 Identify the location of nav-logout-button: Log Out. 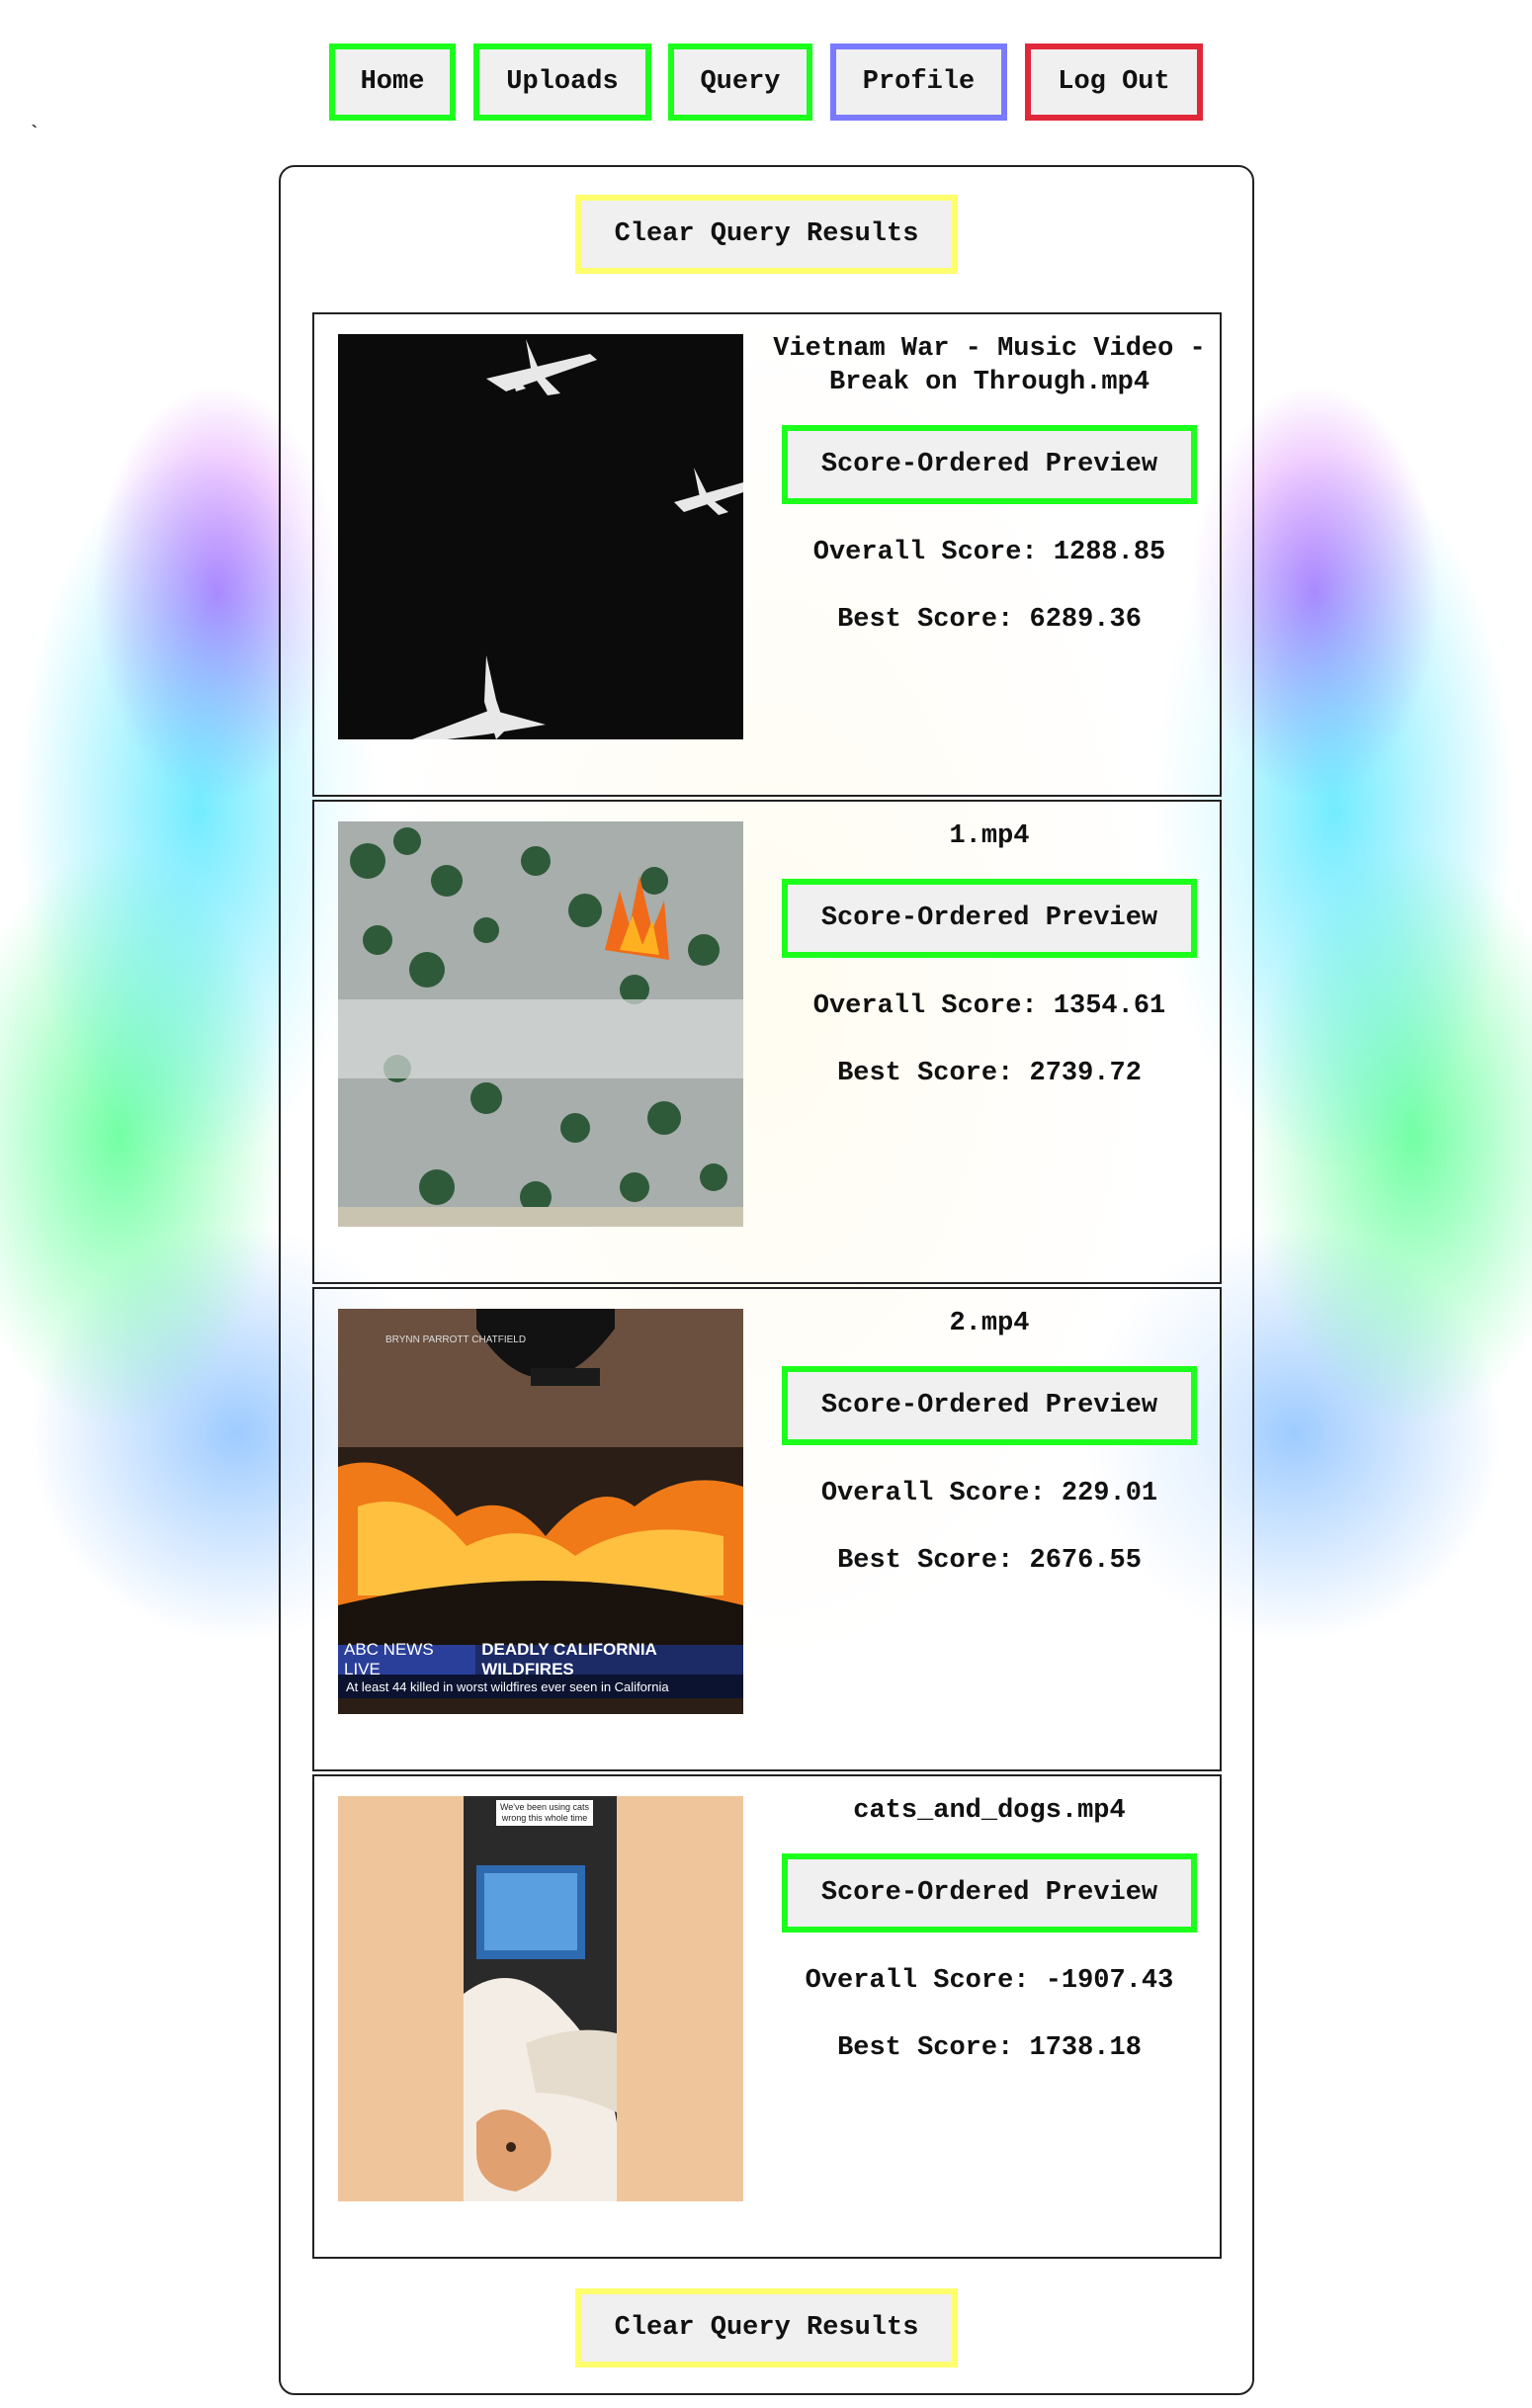
(1114, 82).